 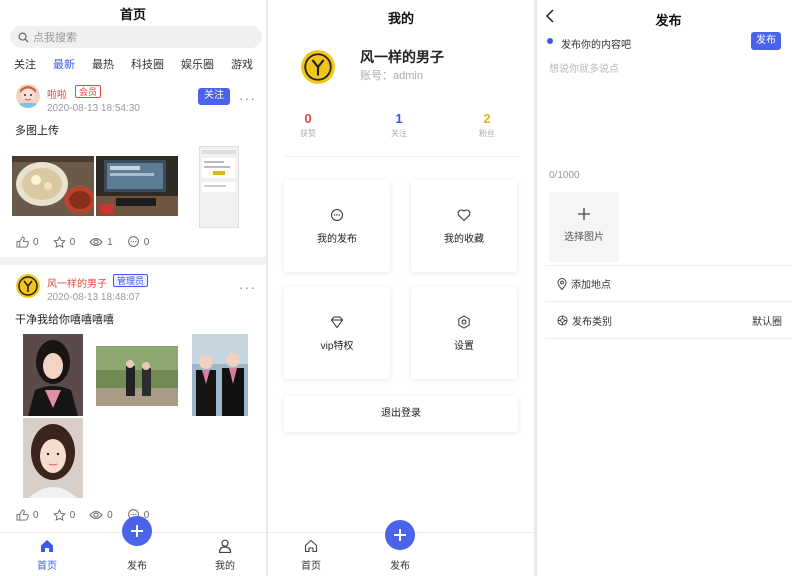 What do you see at coordinates (308, 133) in the screenshot?
I see `stat-likes-label: 获赞` at bounding box center [308, 133].